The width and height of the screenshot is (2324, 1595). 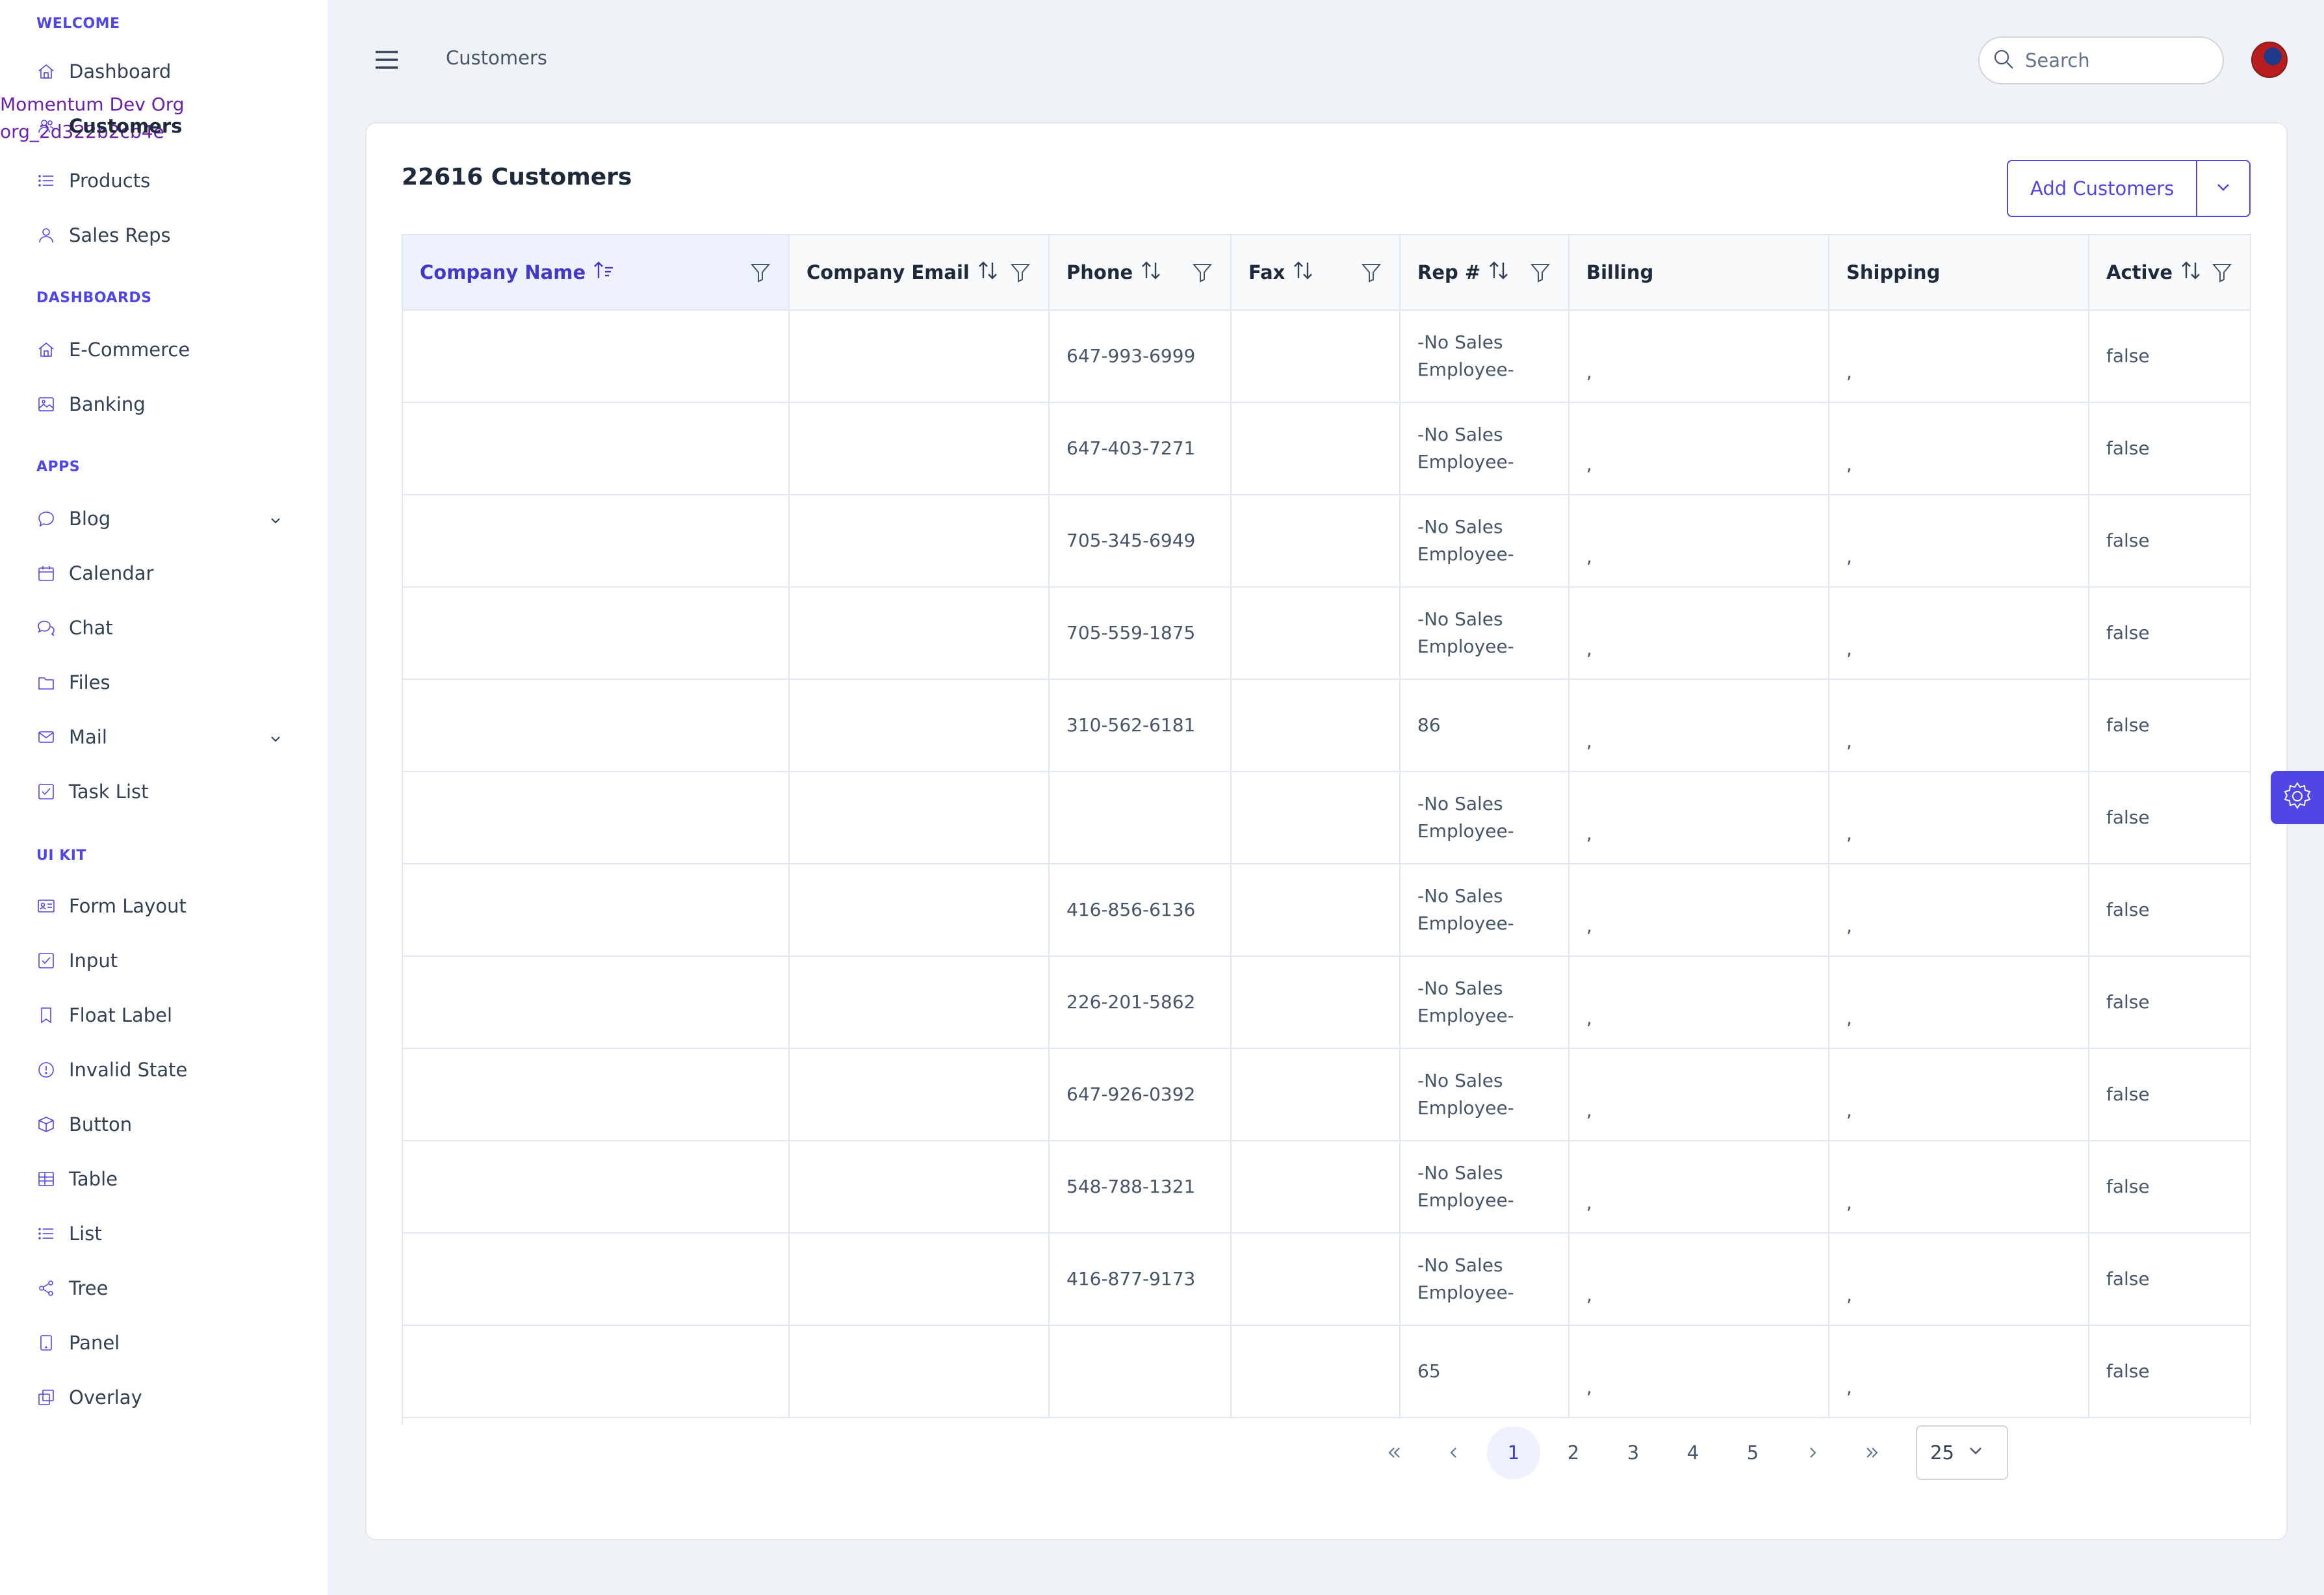 I want to click on sidebar-item-blog: Blog, so click(x=166, y=518).